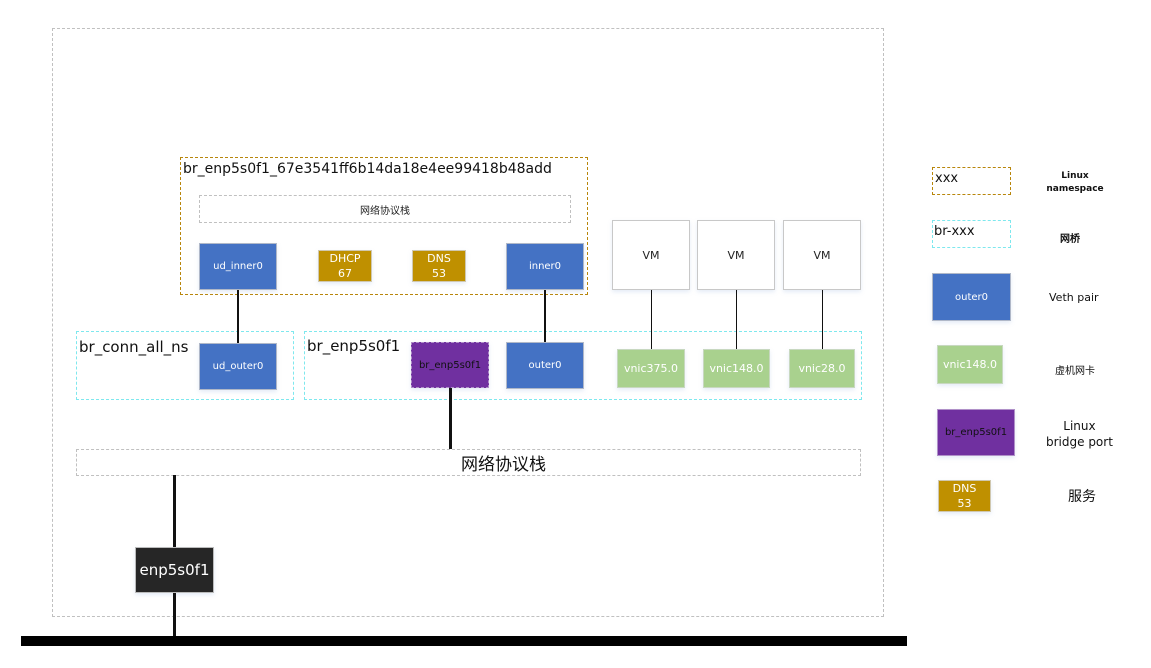  Describe the element at coordinates (354, 346) in the screenshot. I see `bridge-br-enp5s0f1-label: br_enp5s0f1` at that location.